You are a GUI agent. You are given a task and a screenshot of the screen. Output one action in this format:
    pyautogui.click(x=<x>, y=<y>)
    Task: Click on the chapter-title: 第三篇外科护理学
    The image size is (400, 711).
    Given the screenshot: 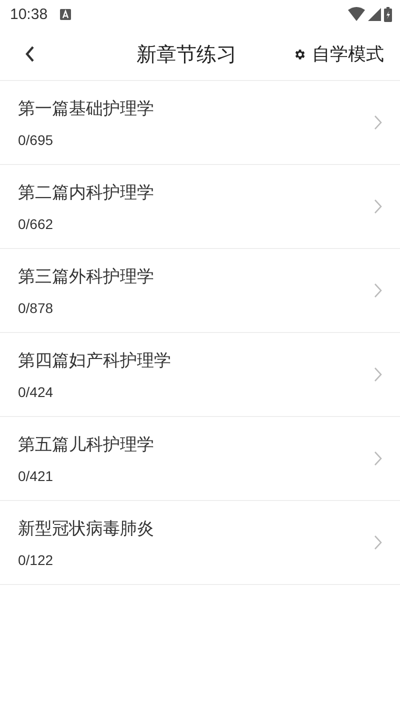 What is the action you would take?
    pyautogui.click(x=86, y=277)
    